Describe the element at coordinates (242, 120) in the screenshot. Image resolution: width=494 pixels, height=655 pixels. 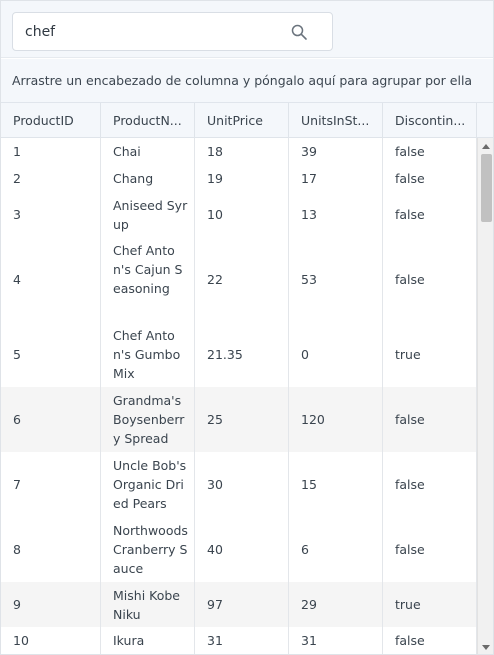
I see `header-unit-price: UnitPrice` at that location.